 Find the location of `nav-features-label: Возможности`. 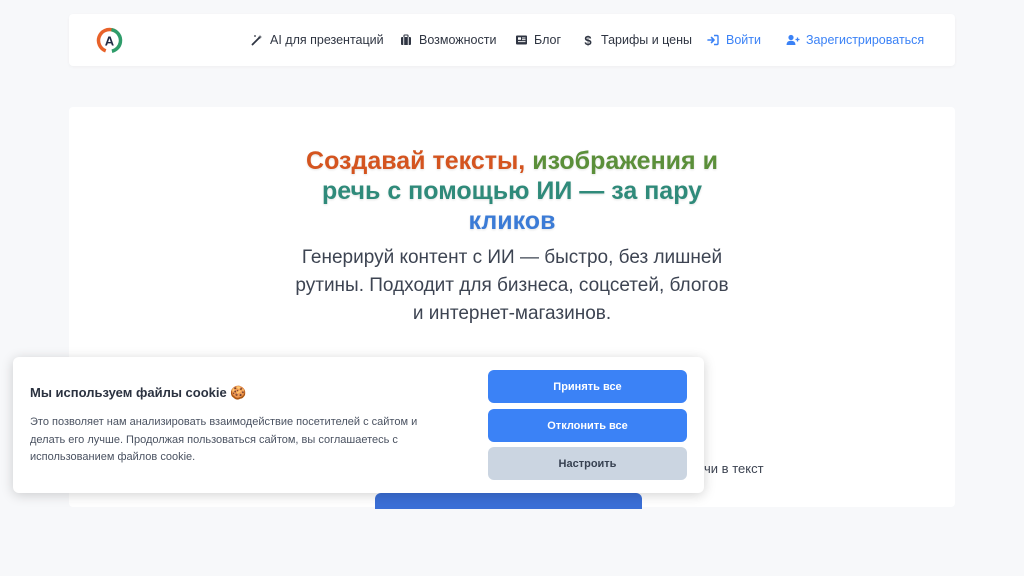

nav-features-label: Возможности is located at coordinates (458, 40).